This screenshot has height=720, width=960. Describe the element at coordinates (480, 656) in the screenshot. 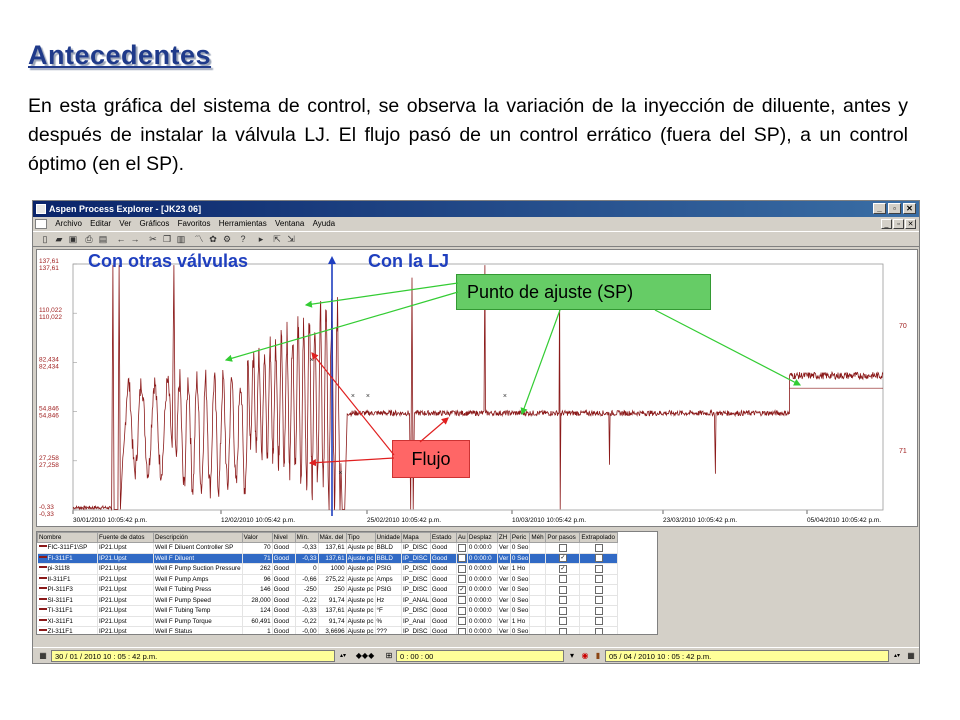

I see `duration-field: 0 : 00 : 00` at that location.